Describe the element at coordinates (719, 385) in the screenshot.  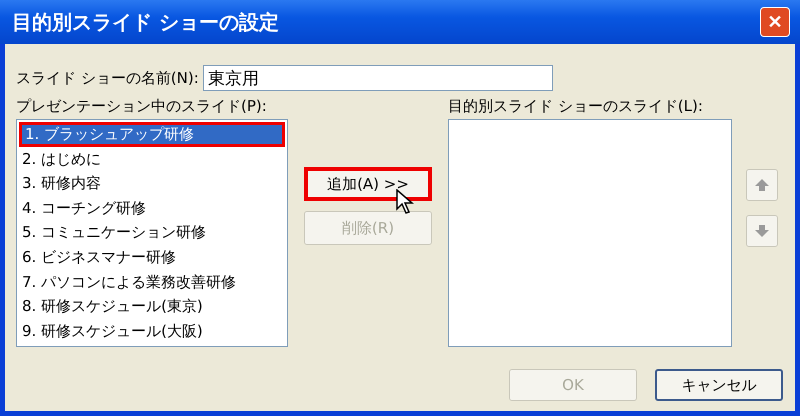
I see `cancel-button: キャンセル` at that location.